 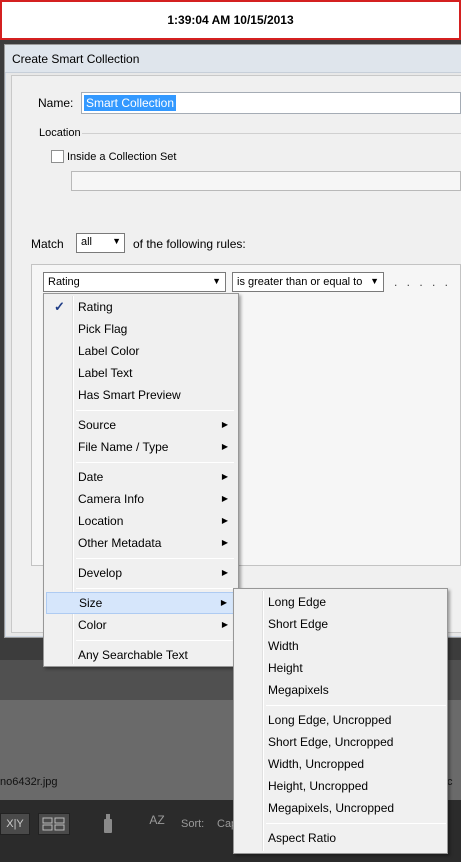 What do you see at coordinates (130, 103) in the screenshot?
I see `name-input-selected-text: Smart Collection` at bounding box center [130, 103].